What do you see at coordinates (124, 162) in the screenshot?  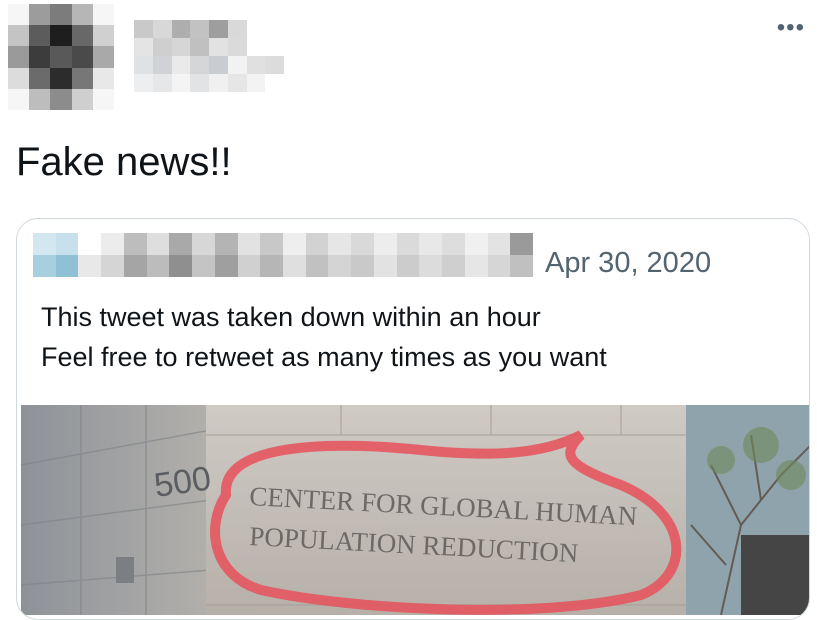 I see `tweet-text: Fake news!!` at bounding box center [124, 162].